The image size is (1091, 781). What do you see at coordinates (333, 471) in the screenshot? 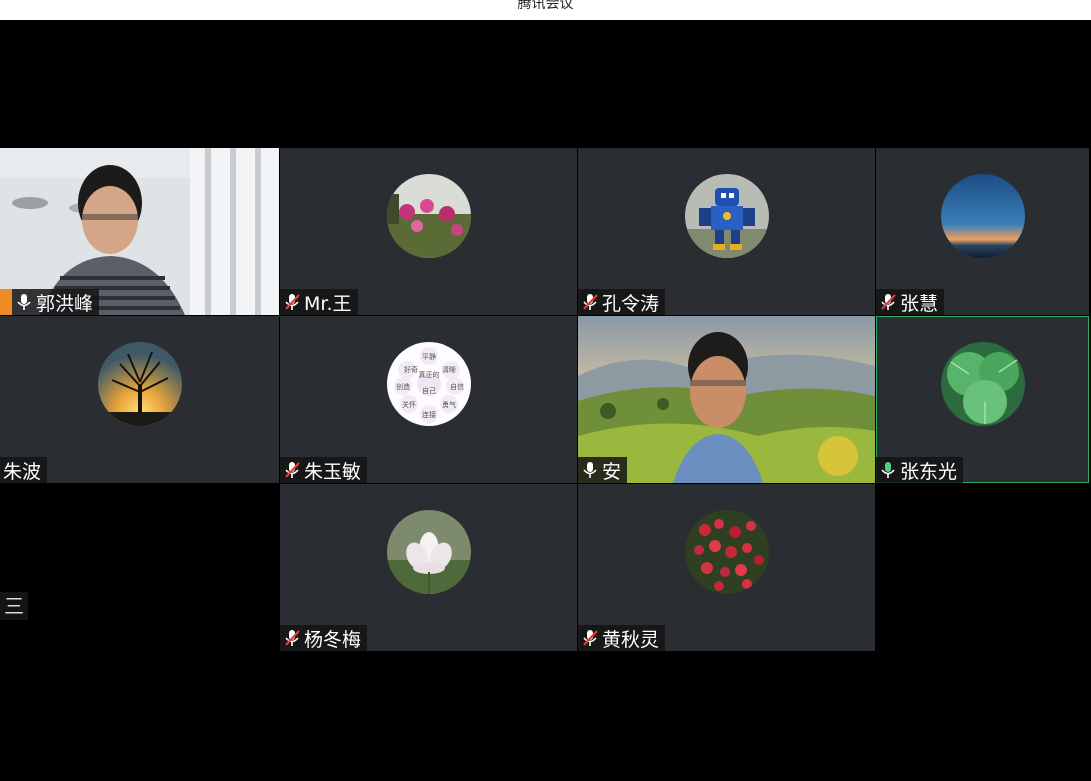
I see `participant-name: 朱玉敏` at bounding box center [333, 471].